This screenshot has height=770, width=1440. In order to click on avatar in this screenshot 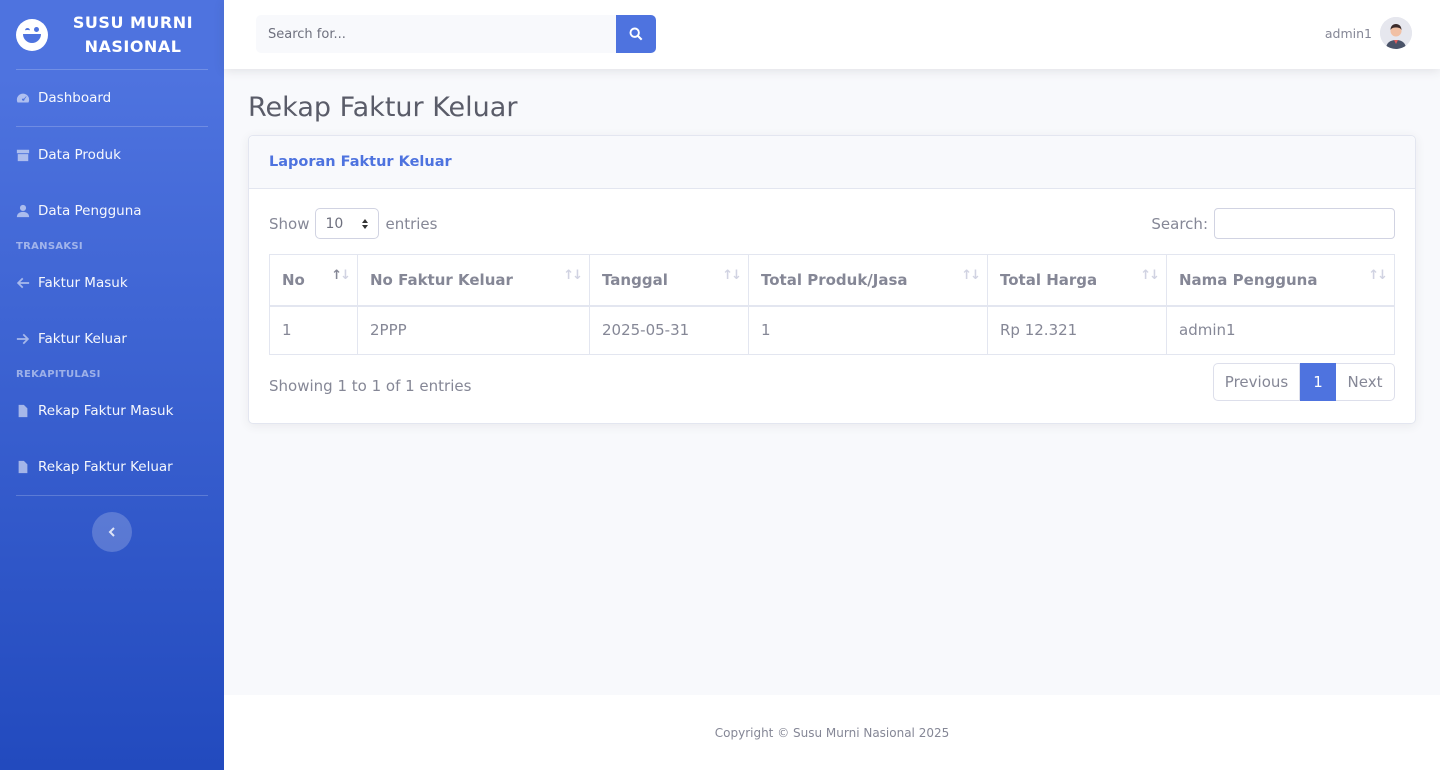, I will do `click(1396, 33)`.